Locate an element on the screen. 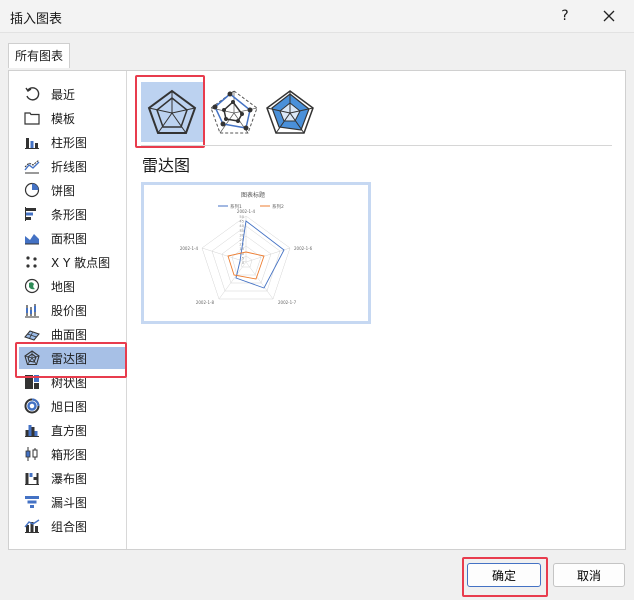 The width and height of the screenshot is (634, 600). subtype-filled-radar is located at coordinates (290, 112).